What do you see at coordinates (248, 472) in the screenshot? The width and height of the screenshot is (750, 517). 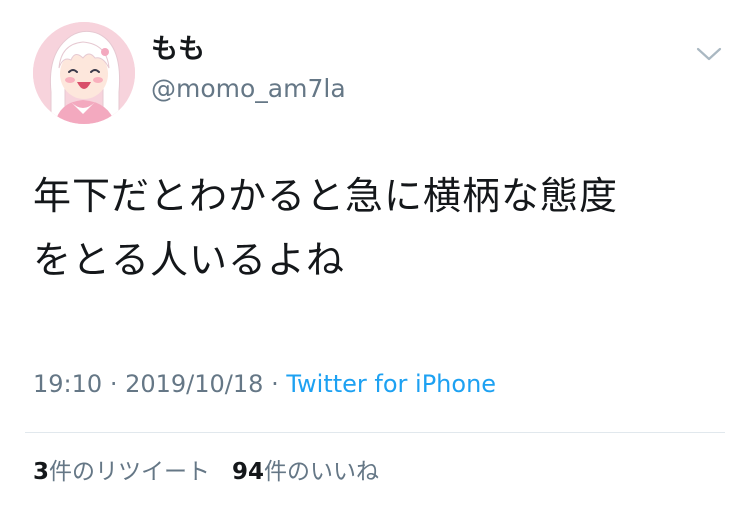 I see `likes-count: 94` at bounding box center [248, 472].